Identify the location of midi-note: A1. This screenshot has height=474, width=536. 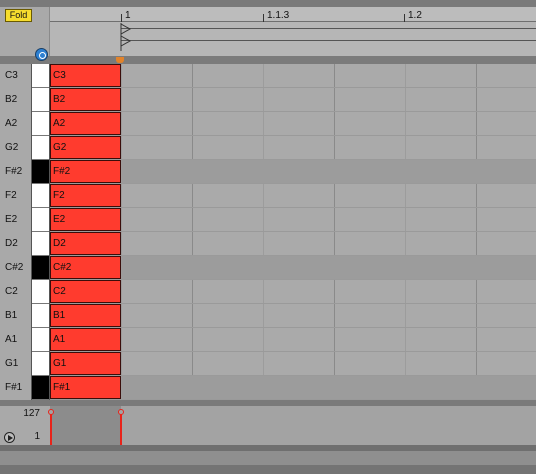
(85, 339).